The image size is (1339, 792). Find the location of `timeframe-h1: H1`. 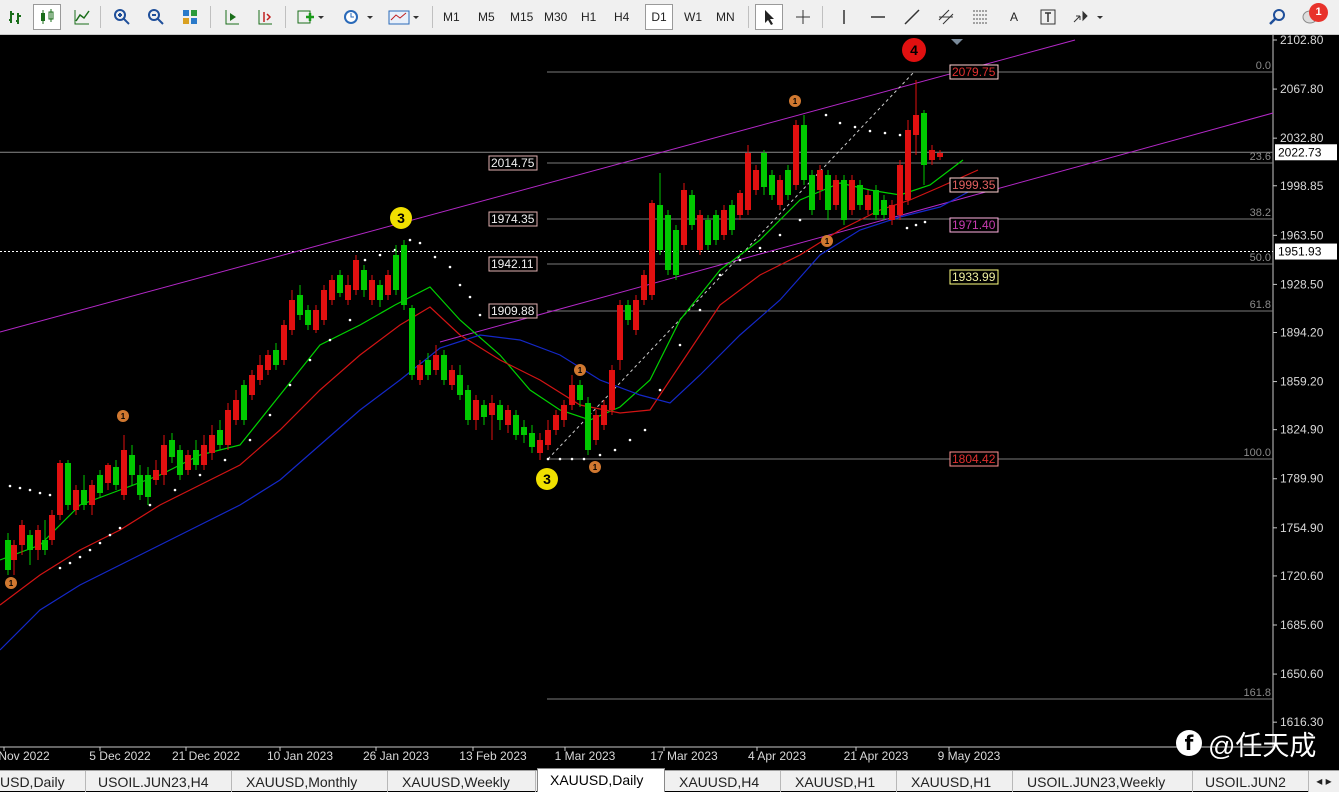

timeframe-h1: H1 is located at coordinates (588, 17).